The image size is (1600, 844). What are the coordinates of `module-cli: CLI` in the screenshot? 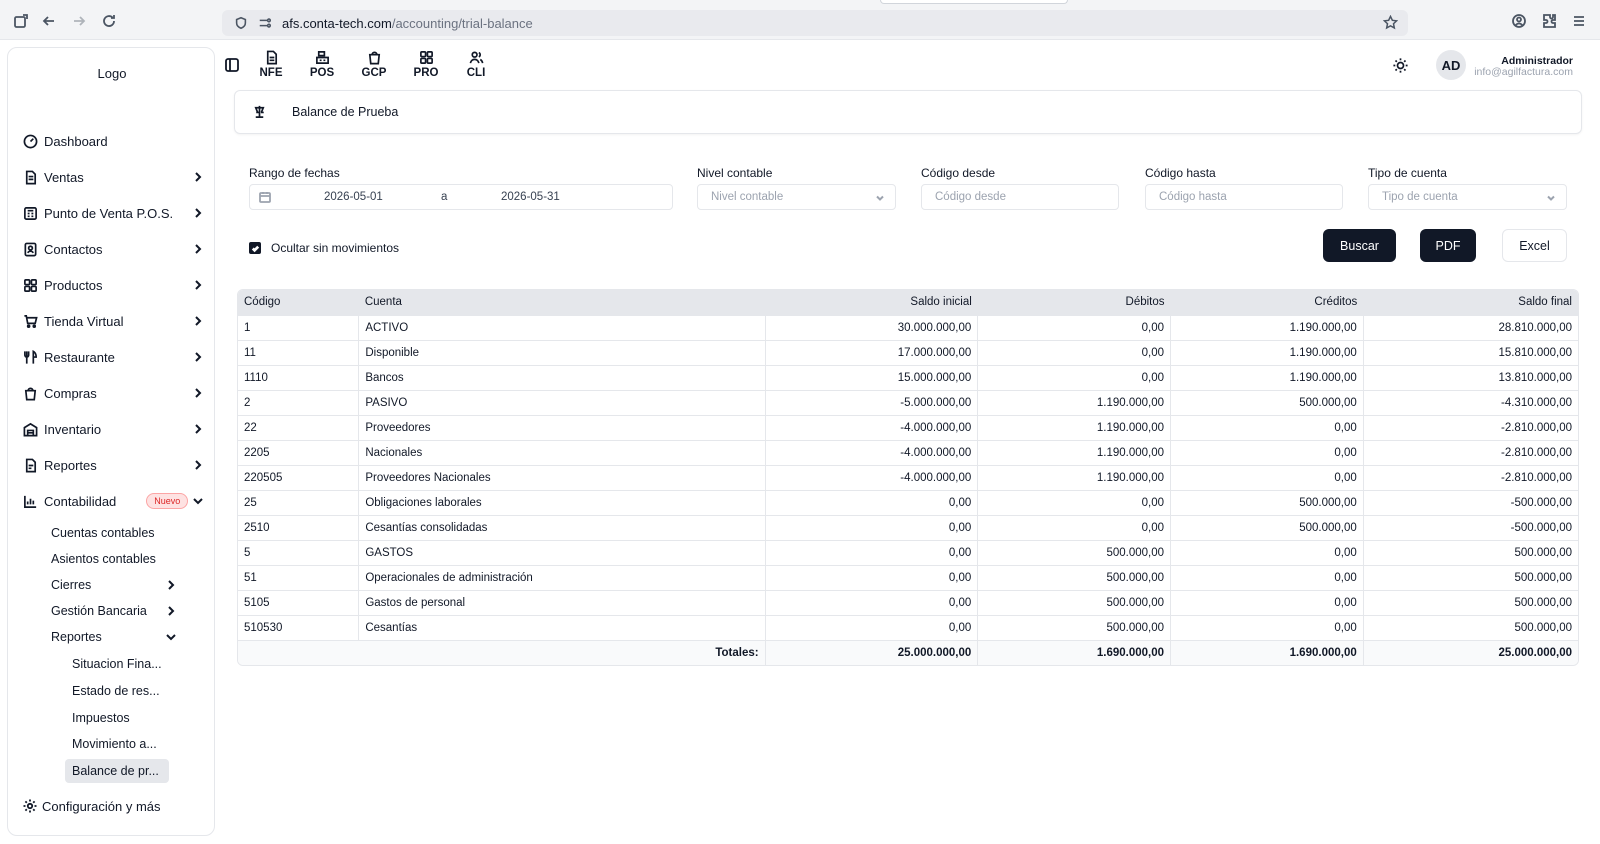 It's located at (476, 64).